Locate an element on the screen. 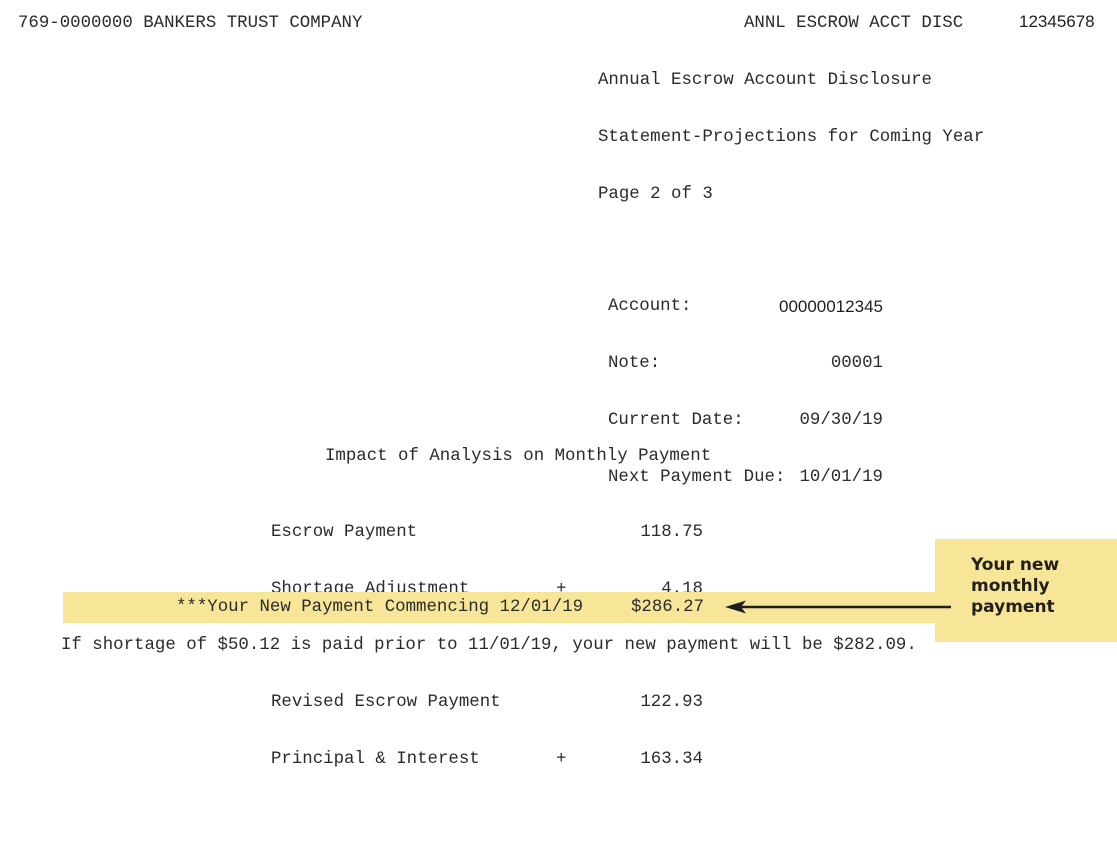 This screenshot has height=845, width=1117. note-row: Note: 00001 is located at coordinates (745, 363).